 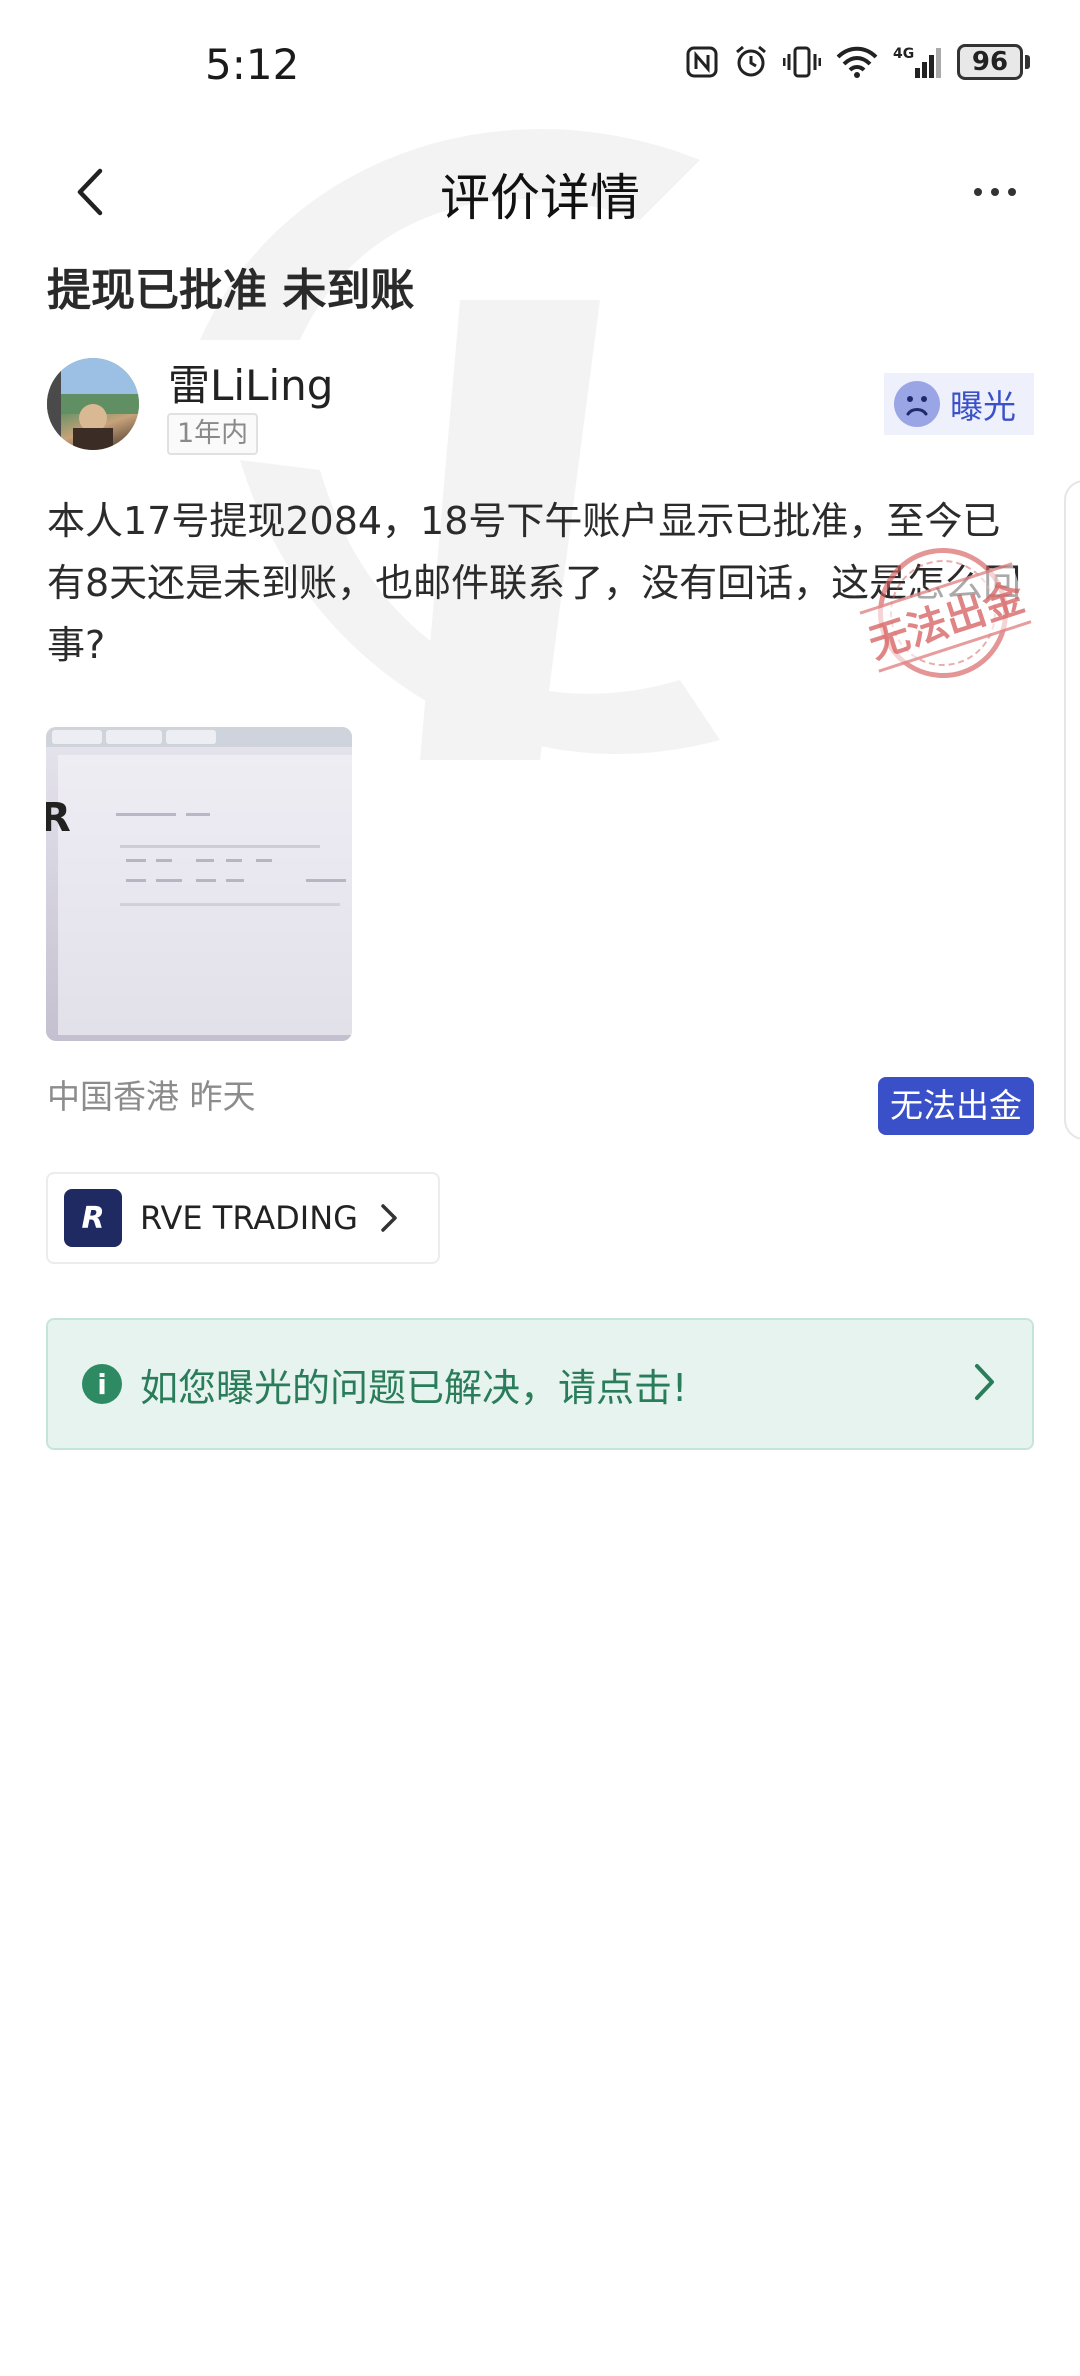 I want to click on company-card: R RVE TRADING, so click(x=243, y=1218).